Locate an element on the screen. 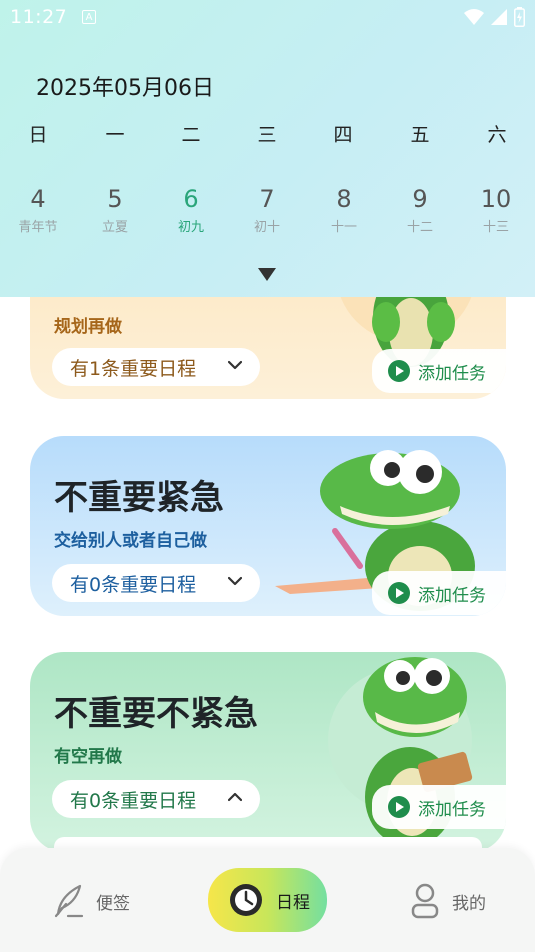  day-cell: 5 立夏 is located at coordinates (115, 209).